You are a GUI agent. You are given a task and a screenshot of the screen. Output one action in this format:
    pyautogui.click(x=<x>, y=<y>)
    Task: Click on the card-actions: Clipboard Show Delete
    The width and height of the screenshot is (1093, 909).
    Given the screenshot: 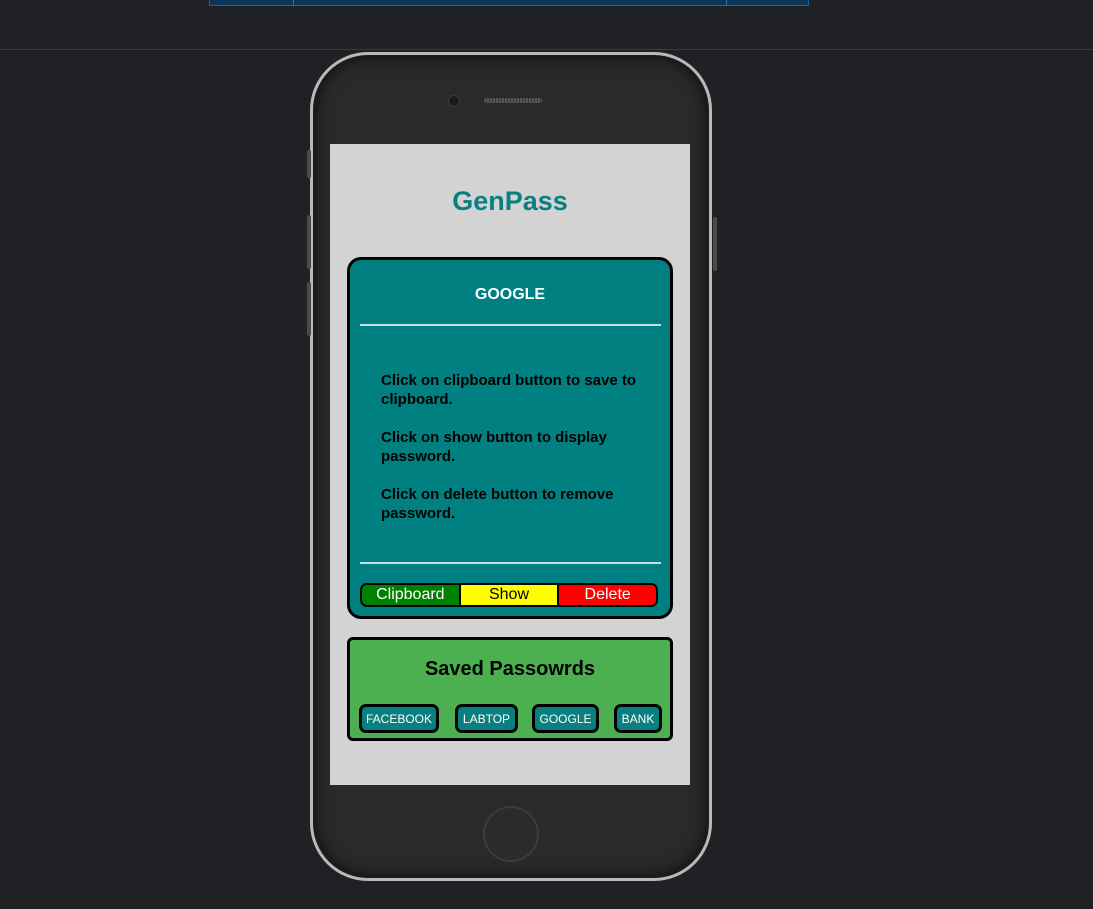 What is the action you would take?
    pyautogui.click(x=509, y=595)
    